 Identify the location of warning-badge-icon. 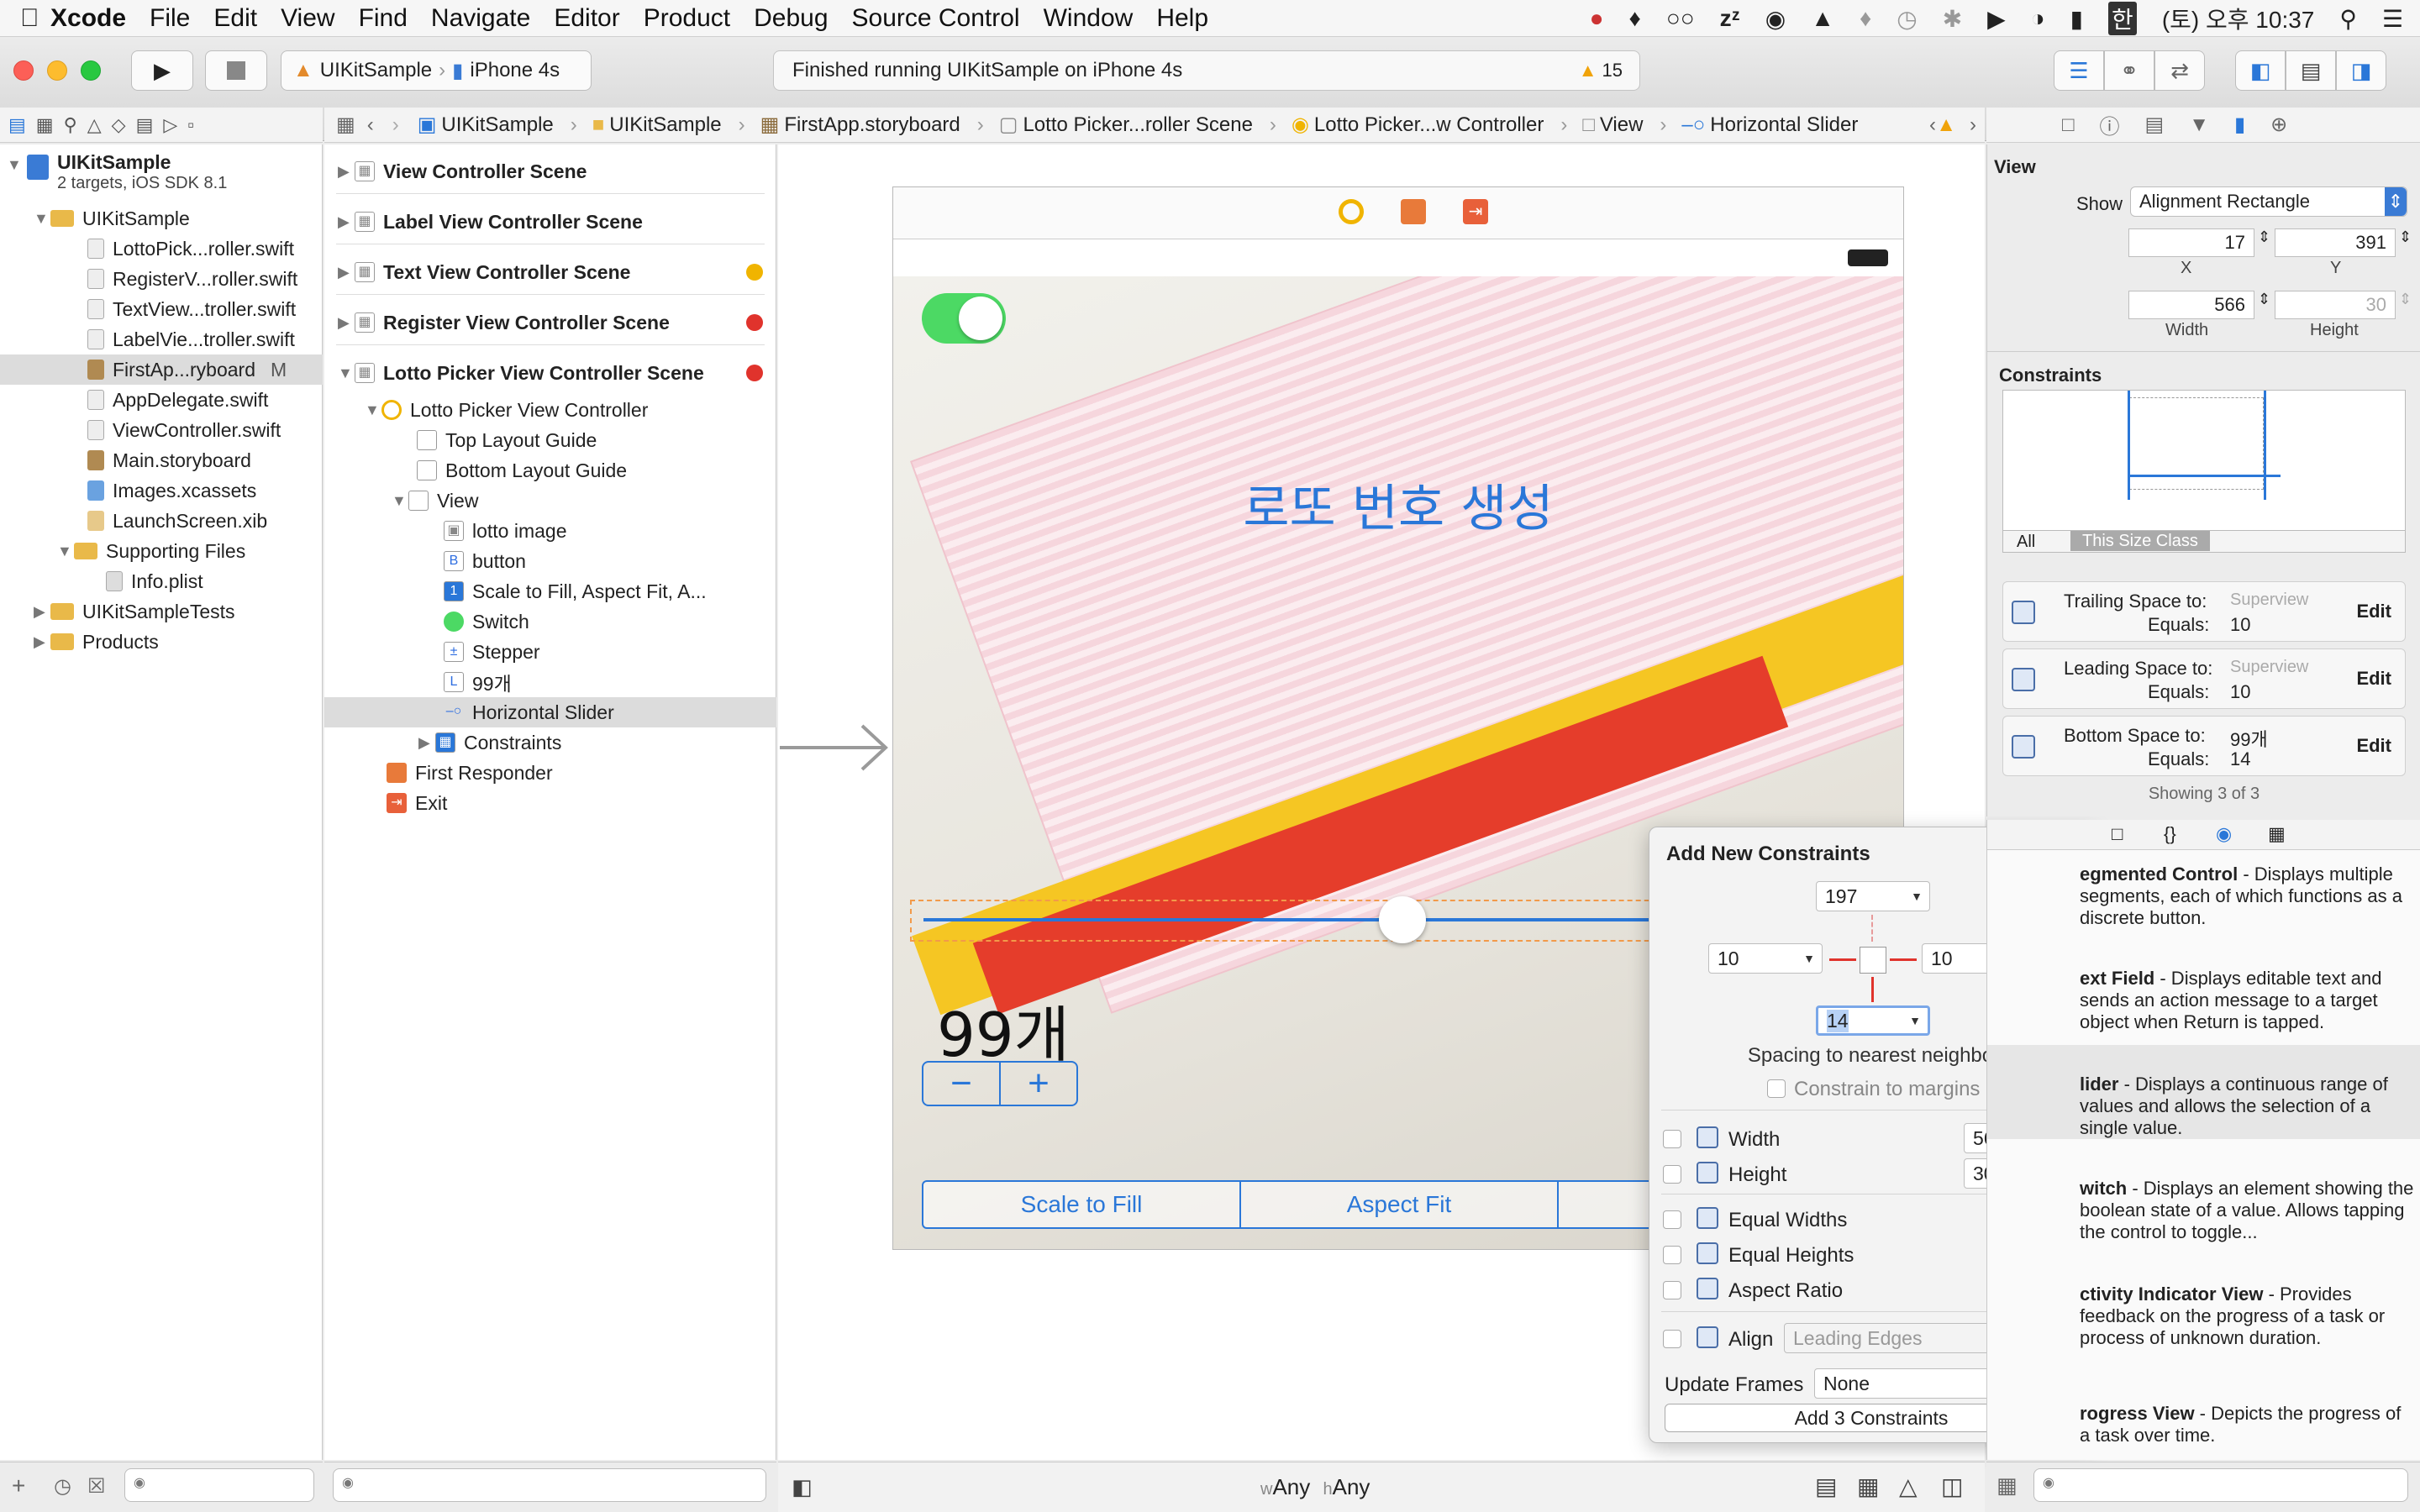
(754, 272).